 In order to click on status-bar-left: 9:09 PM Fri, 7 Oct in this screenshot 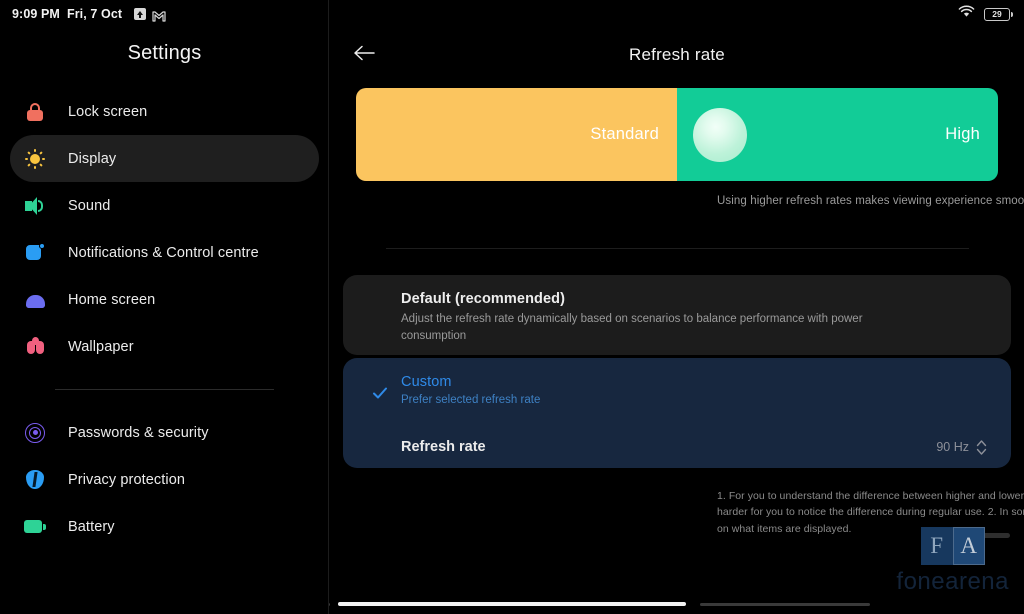, I will do `click(89, 14)`.